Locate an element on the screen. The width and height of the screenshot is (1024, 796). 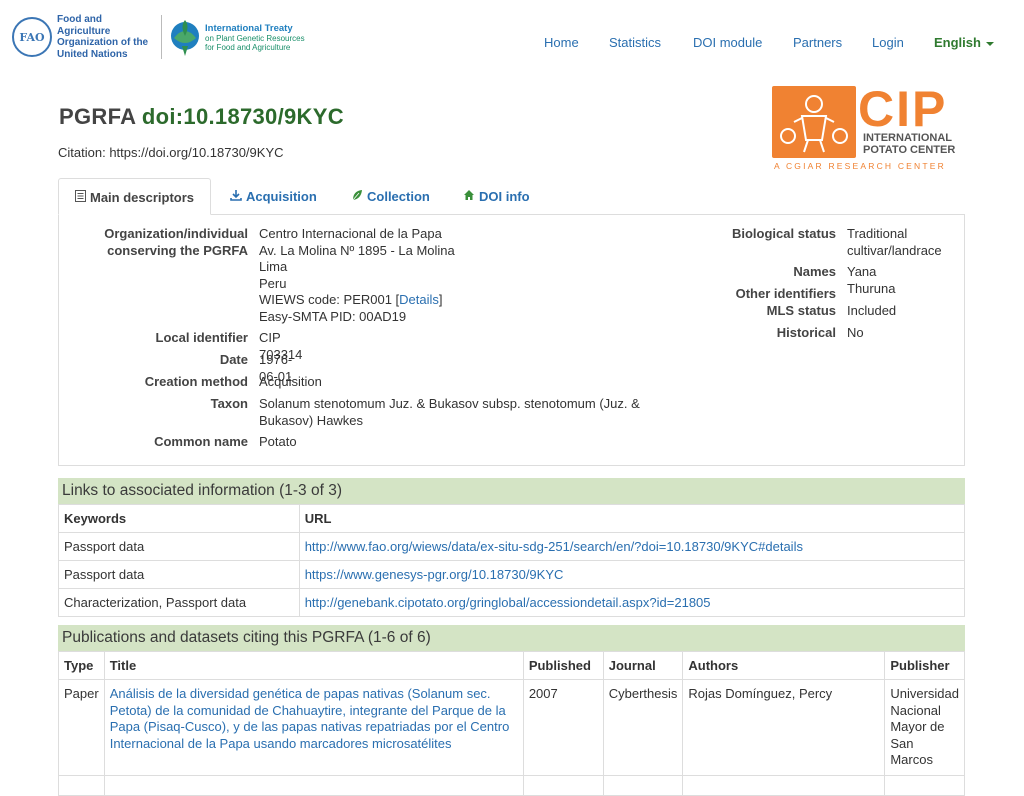
nav-statistics: Statistics is located at coordinates (635, 42).